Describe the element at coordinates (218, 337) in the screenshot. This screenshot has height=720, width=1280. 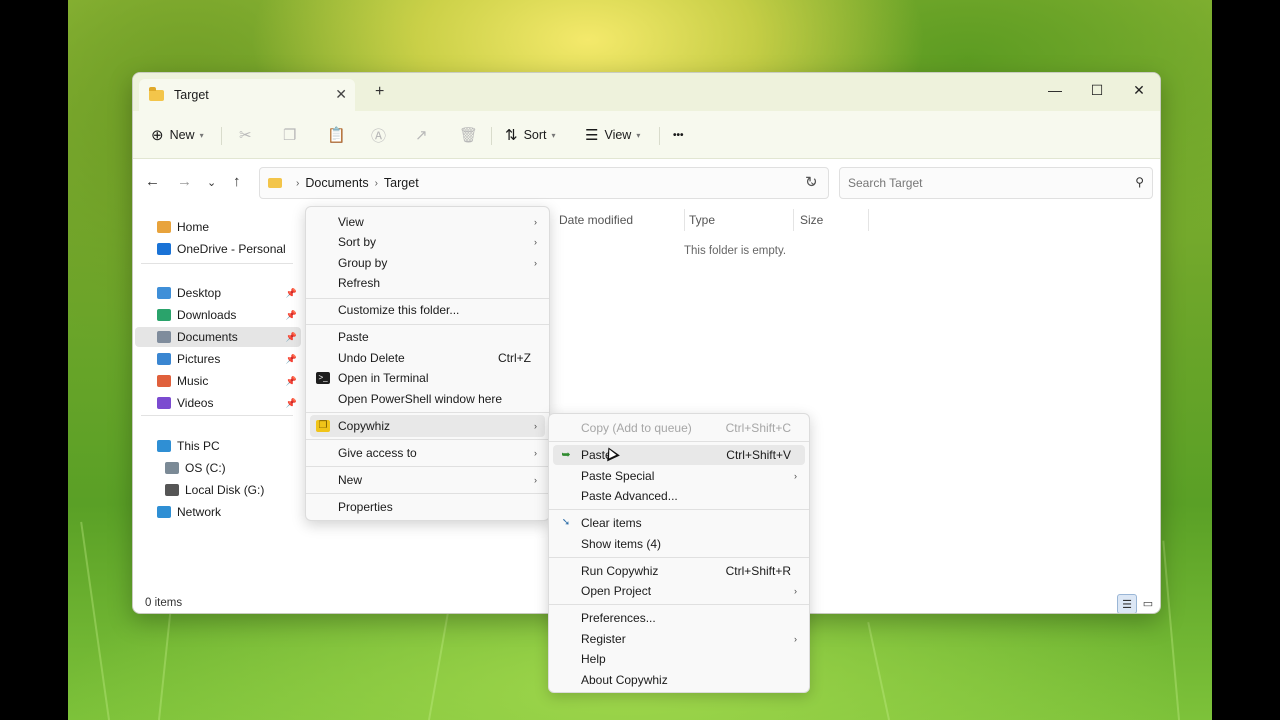
I see `sidebar-item-documents: Documents 📌` at that location.